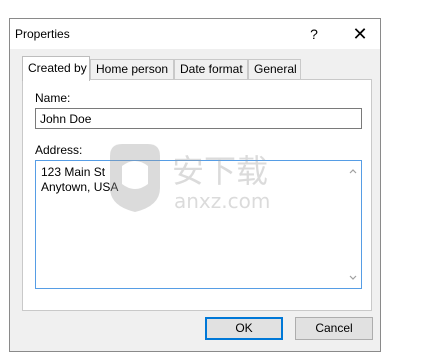  Describe the element at coordinates (314, 34) in the screenshot. I see `help-button: ?` at that location.